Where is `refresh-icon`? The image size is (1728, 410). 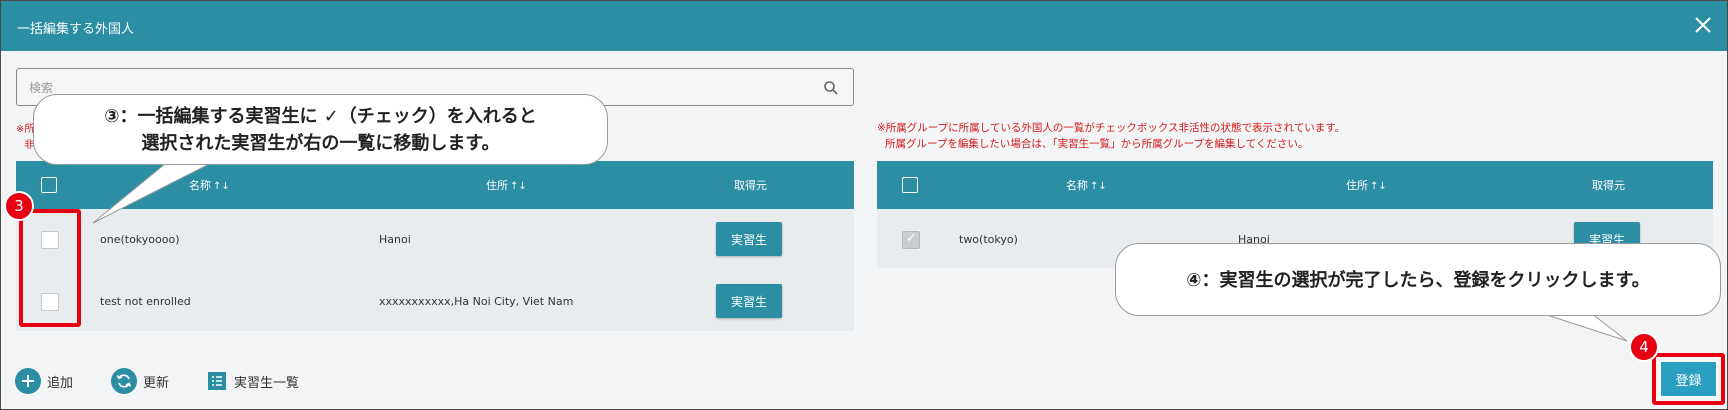
refresh-icon is located at coordinates (124, 381).